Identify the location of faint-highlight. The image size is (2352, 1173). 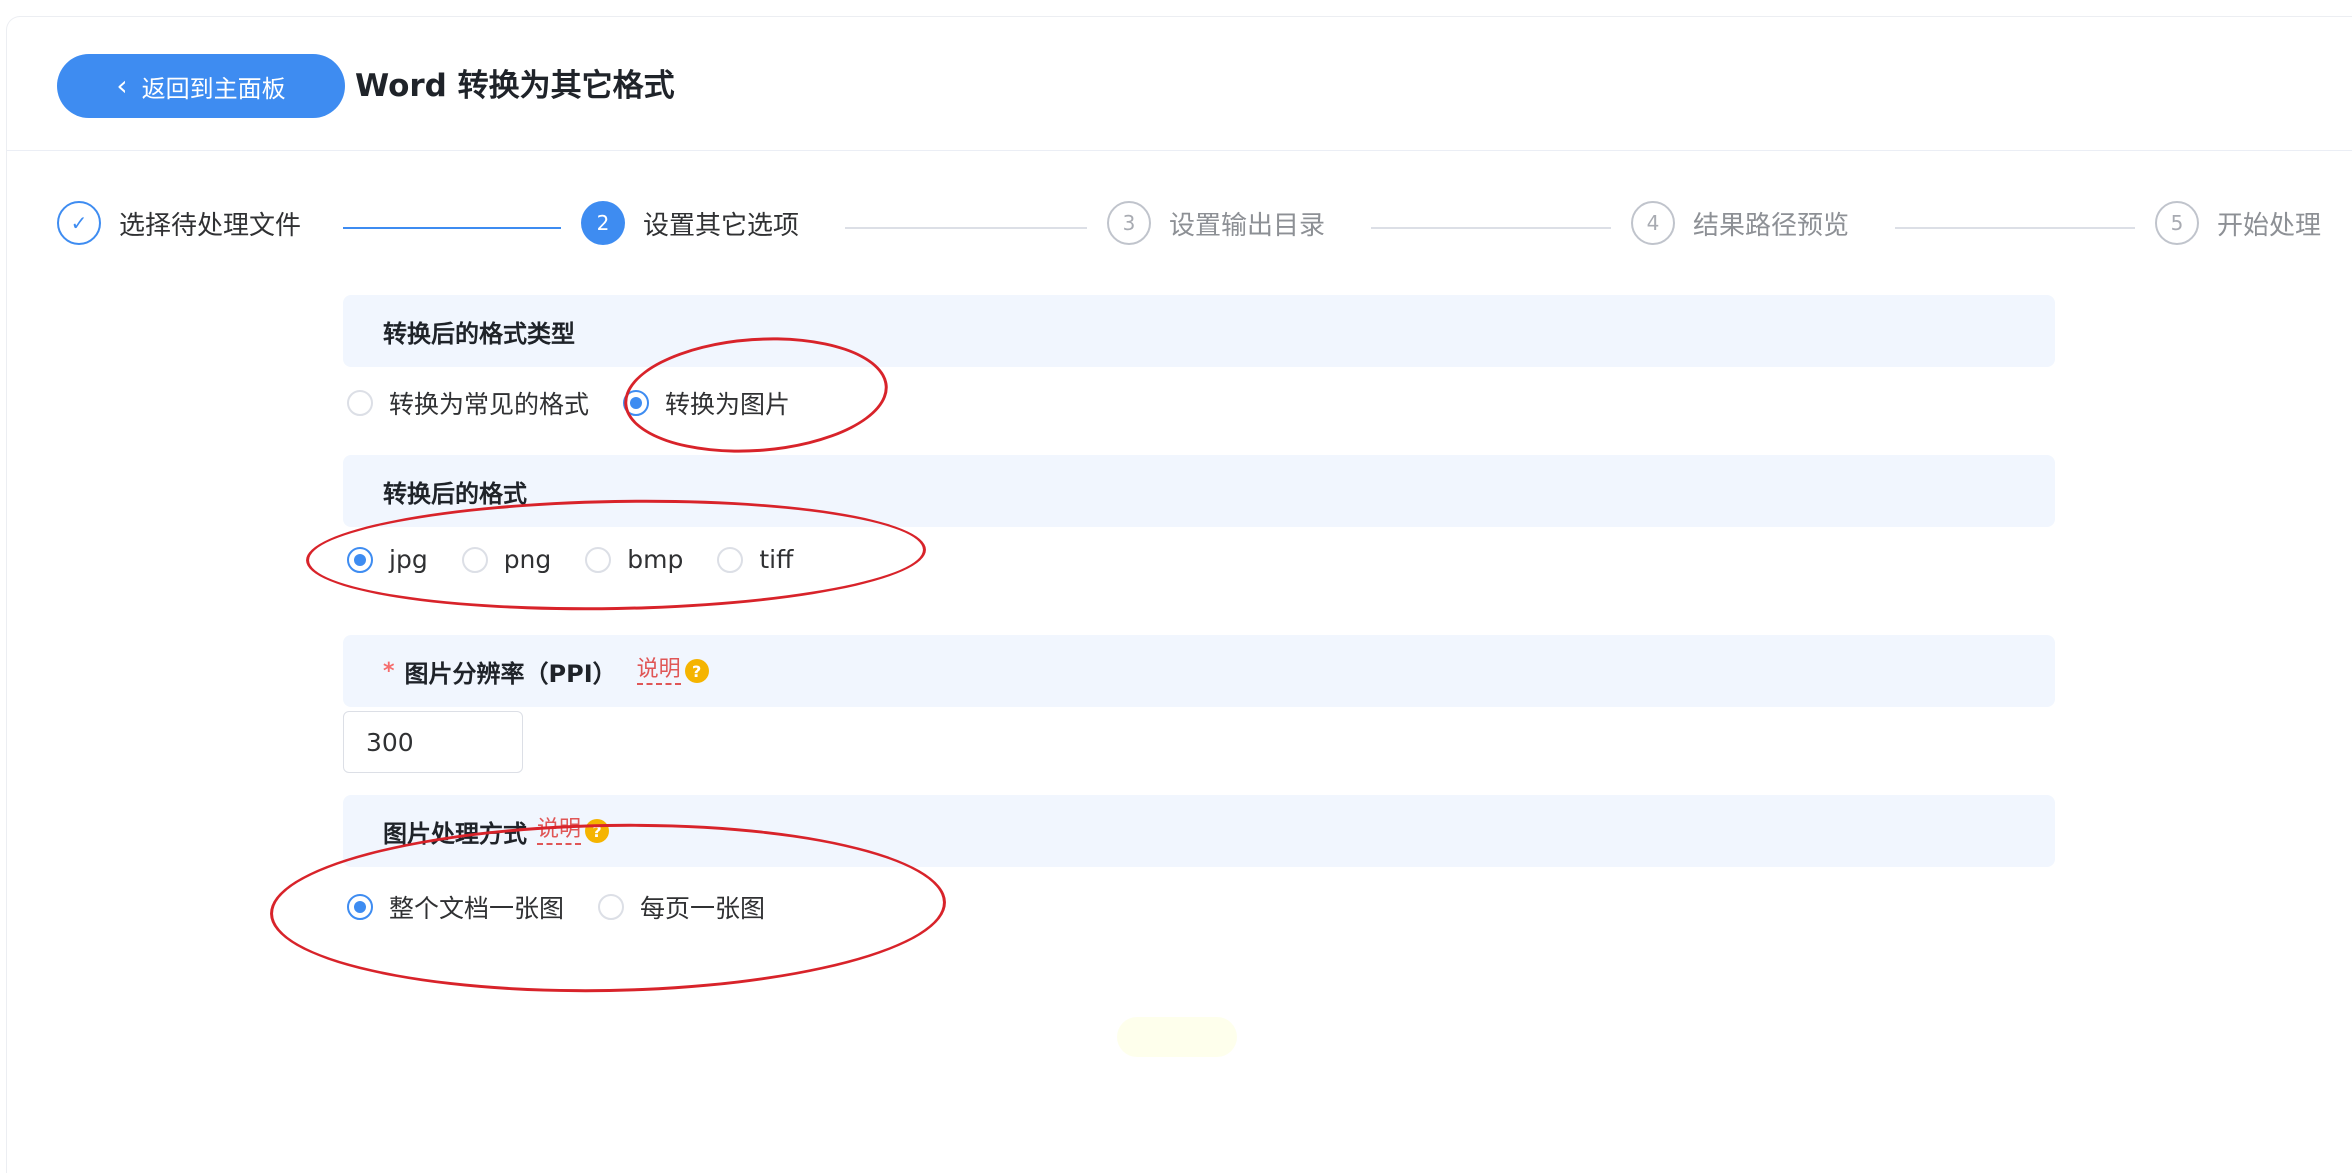
(1177, 1037).